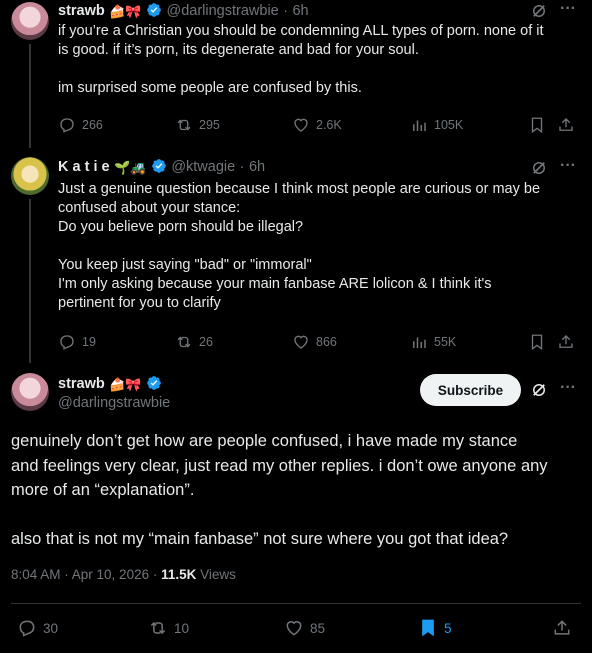 This screenshot has height=653, width=592. I want to click on main-author: strawb 🍰🎀, so click(110, 384).